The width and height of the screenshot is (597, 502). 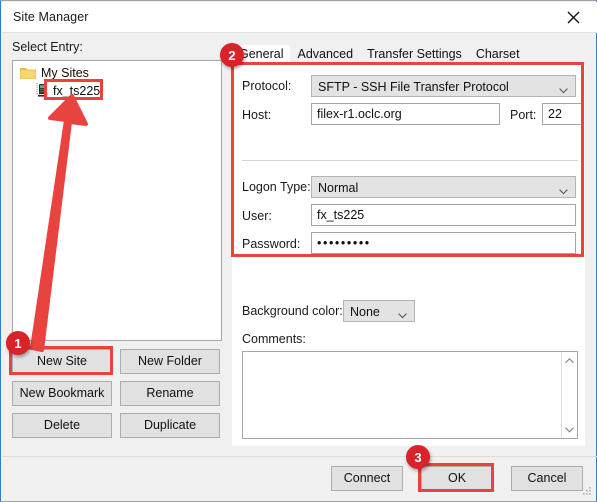 I want to click on connect-button: Connect, so click(x=367, y=478).